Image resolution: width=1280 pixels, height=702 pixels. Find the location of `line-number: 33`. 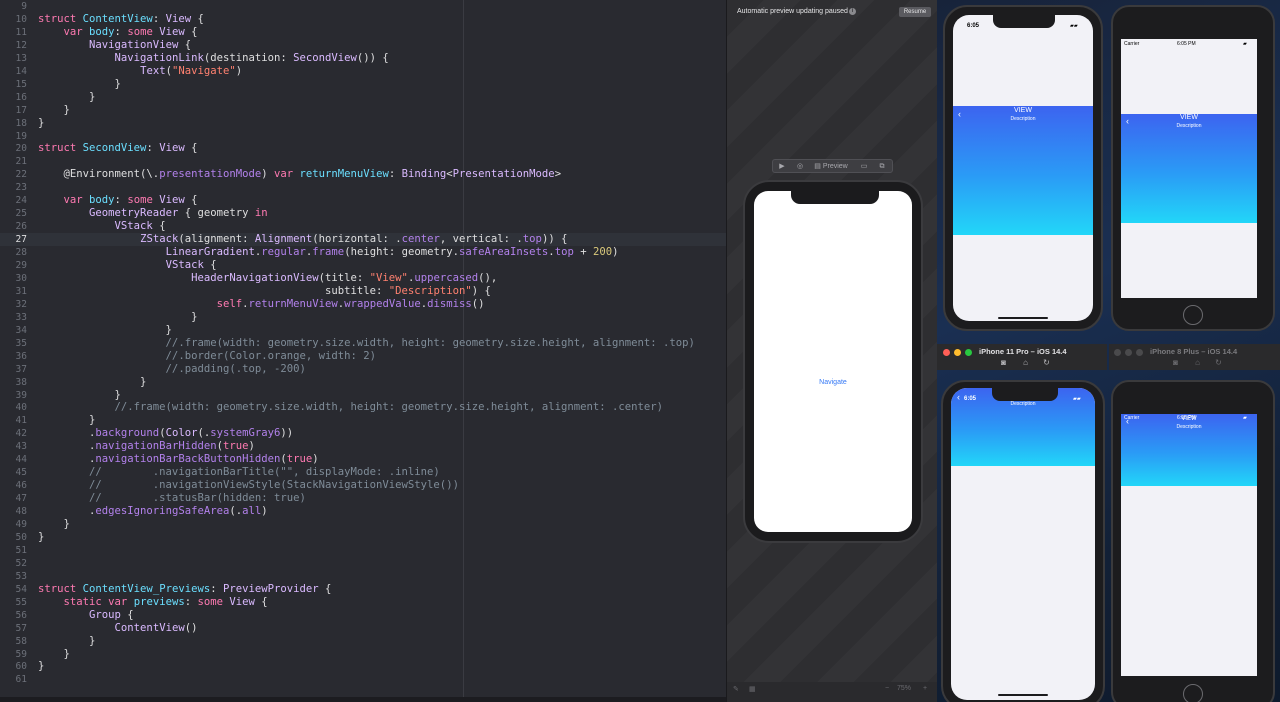

line-number: 33 is located at coordinates (21, 317).